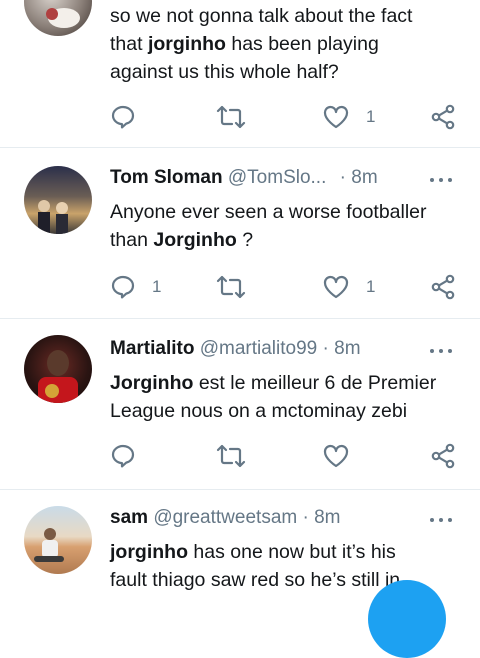 The height and width of the screenshot is (658, 480). I want to click on user-handle: @greattweetsam, so click(225, 517).